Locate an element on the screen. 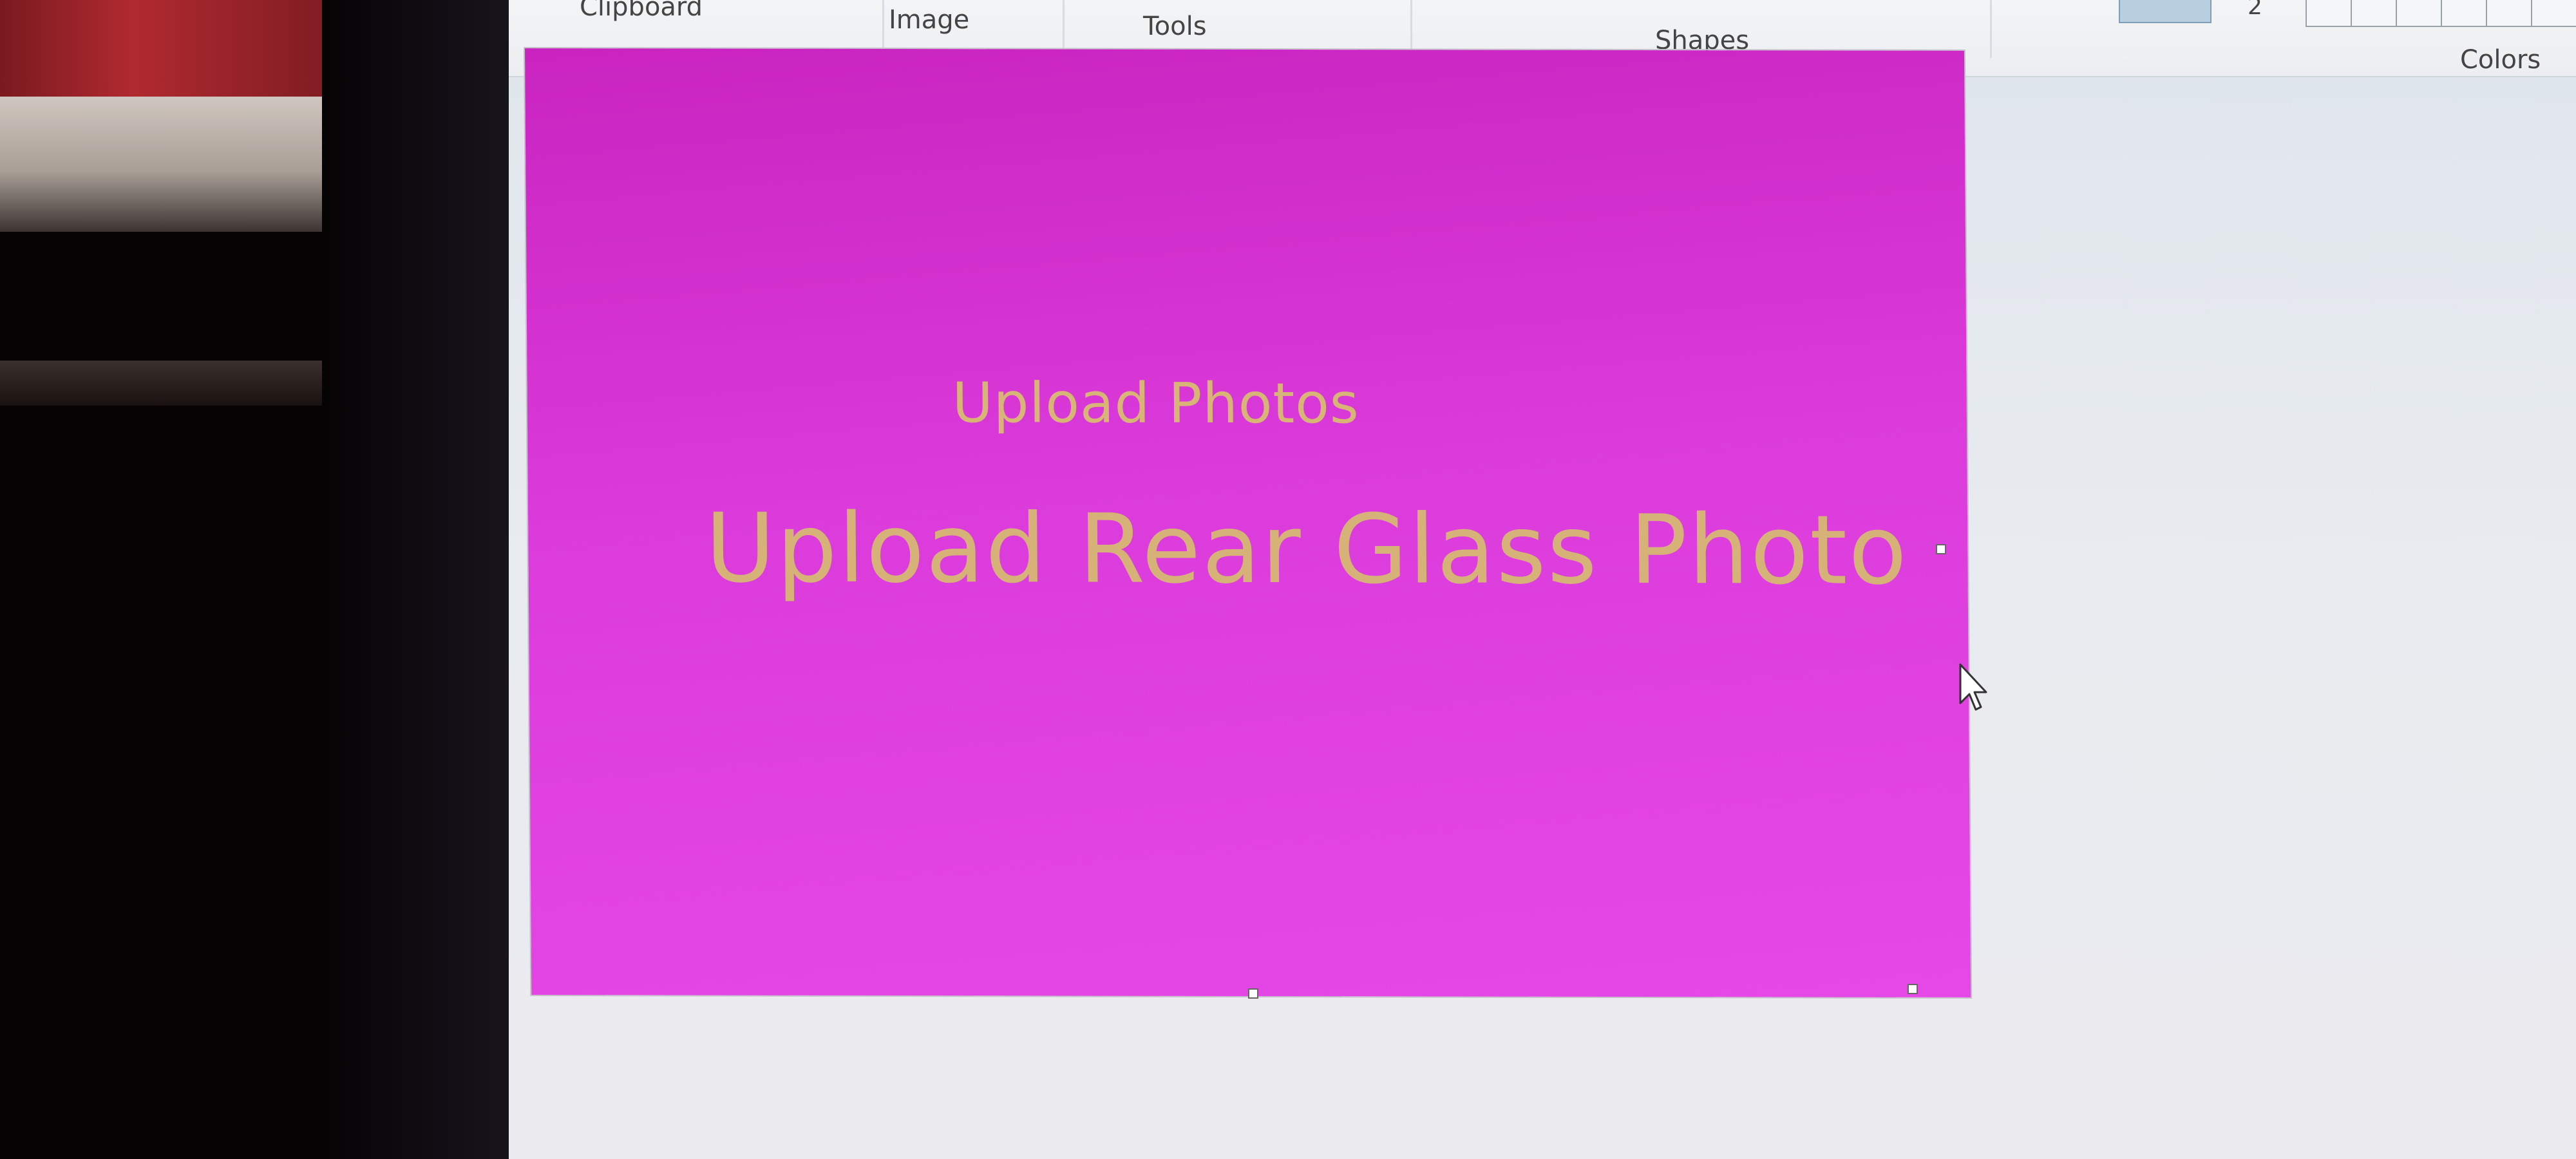  canvas-resize-handle-bottom is located at coordinates (1253, 993).